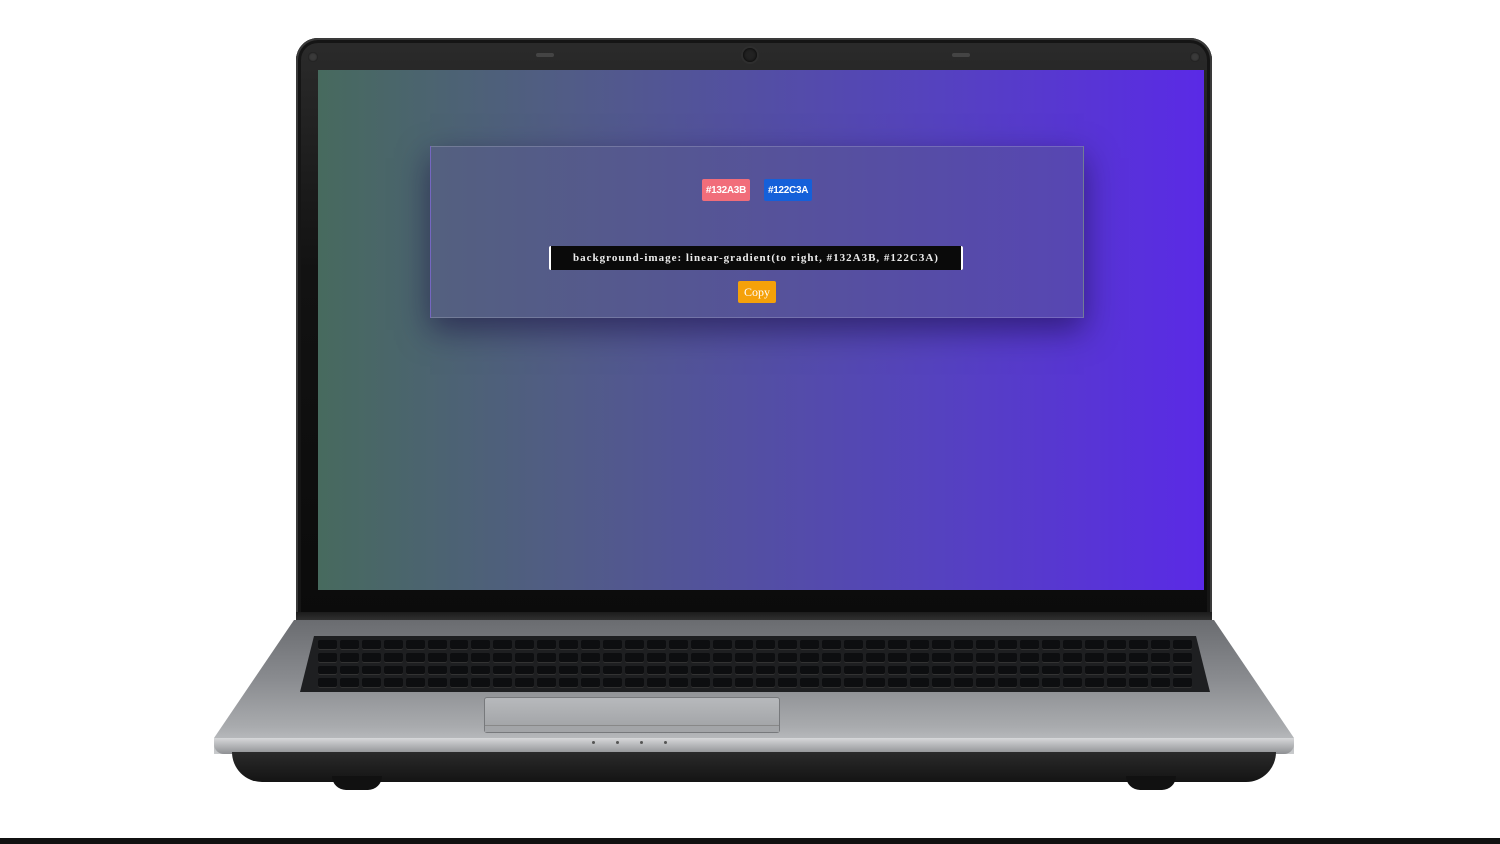 The height and width of the screenshot is (844, 1500). I want to click on webcam-icon, so click(750, 55).